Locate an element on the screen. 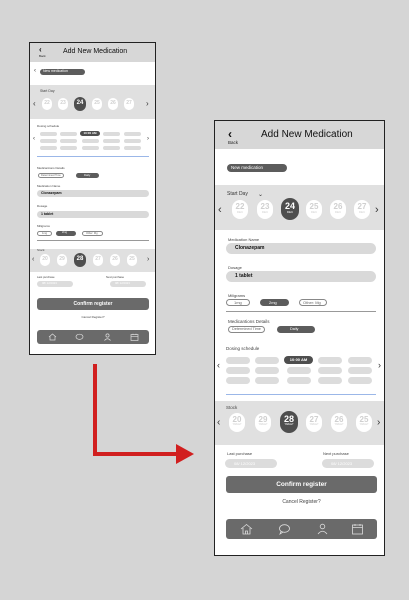  day-chip: 26 DEC is located at coordinates (338, 209).